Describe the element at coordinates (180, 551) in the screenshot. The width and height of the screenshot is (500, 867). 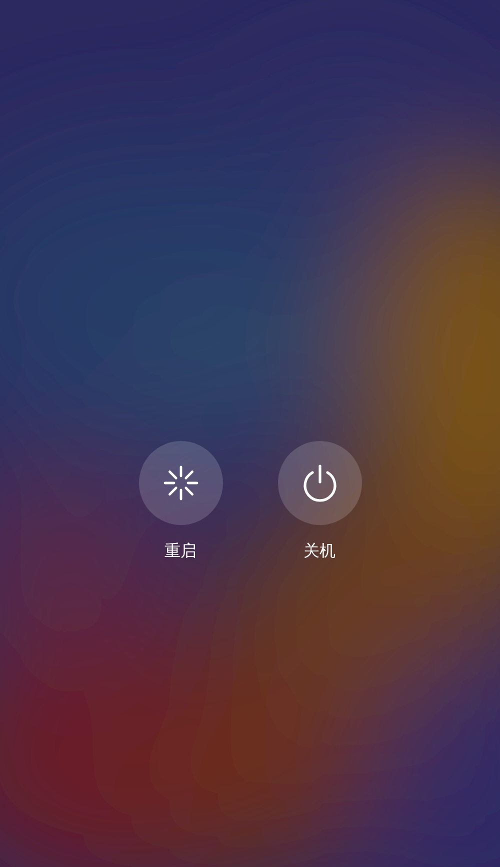
I see `button-label: 重启` at that location.